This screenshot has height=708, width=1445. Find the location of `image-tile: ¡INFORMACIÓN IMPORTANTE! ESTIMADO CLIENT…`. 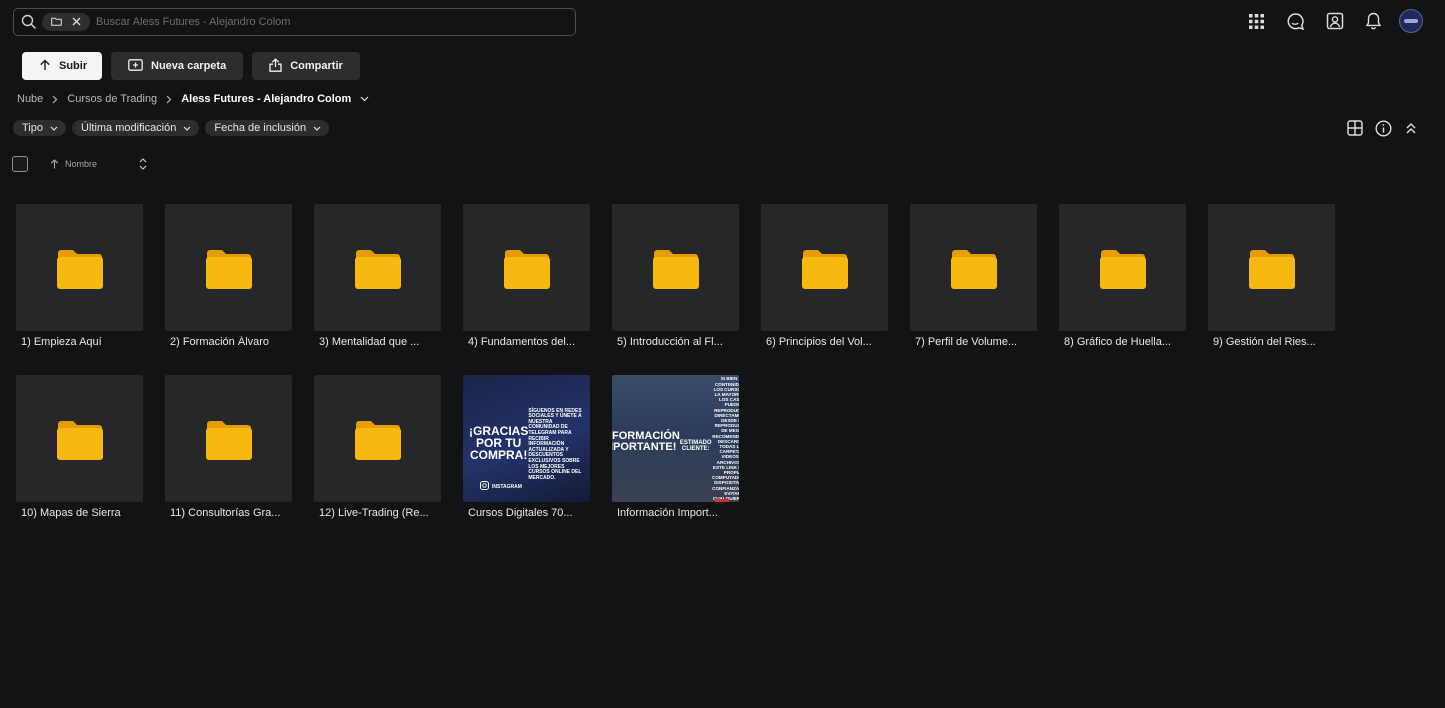

image-tile: ¡INFORMACIÓN IMPORTANTE! ESTIMADO CLIENT… is located at coordinates (675, 448).